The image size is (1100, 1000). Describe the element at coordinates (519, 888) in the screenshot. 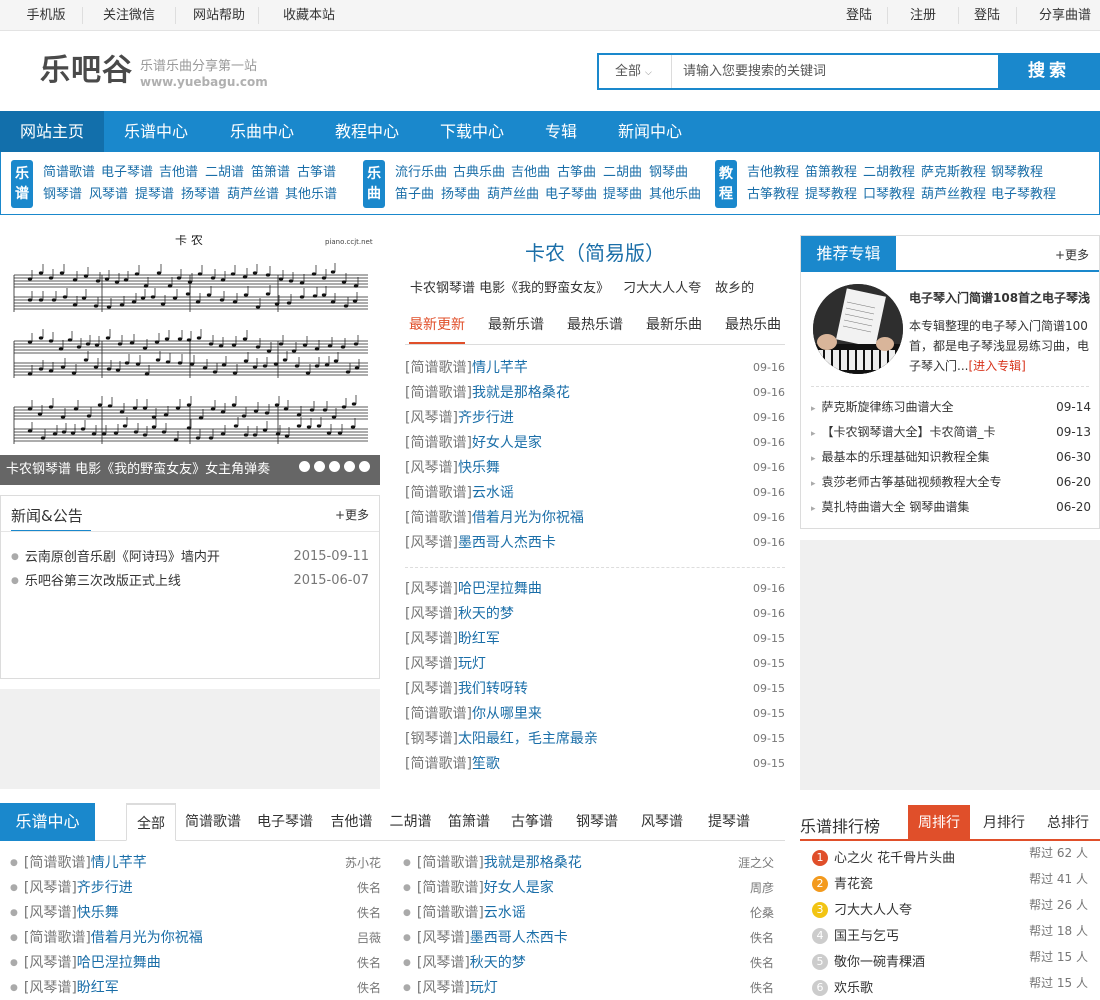

I see `score-item-name: 好女人是家` at that location.